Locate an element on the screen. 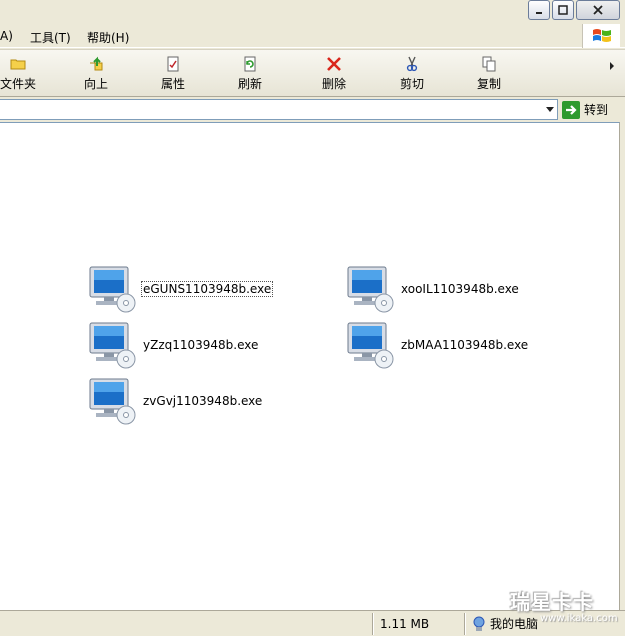  file-item: eGUNS1103948b.exe is located at coordinates (181, 289).